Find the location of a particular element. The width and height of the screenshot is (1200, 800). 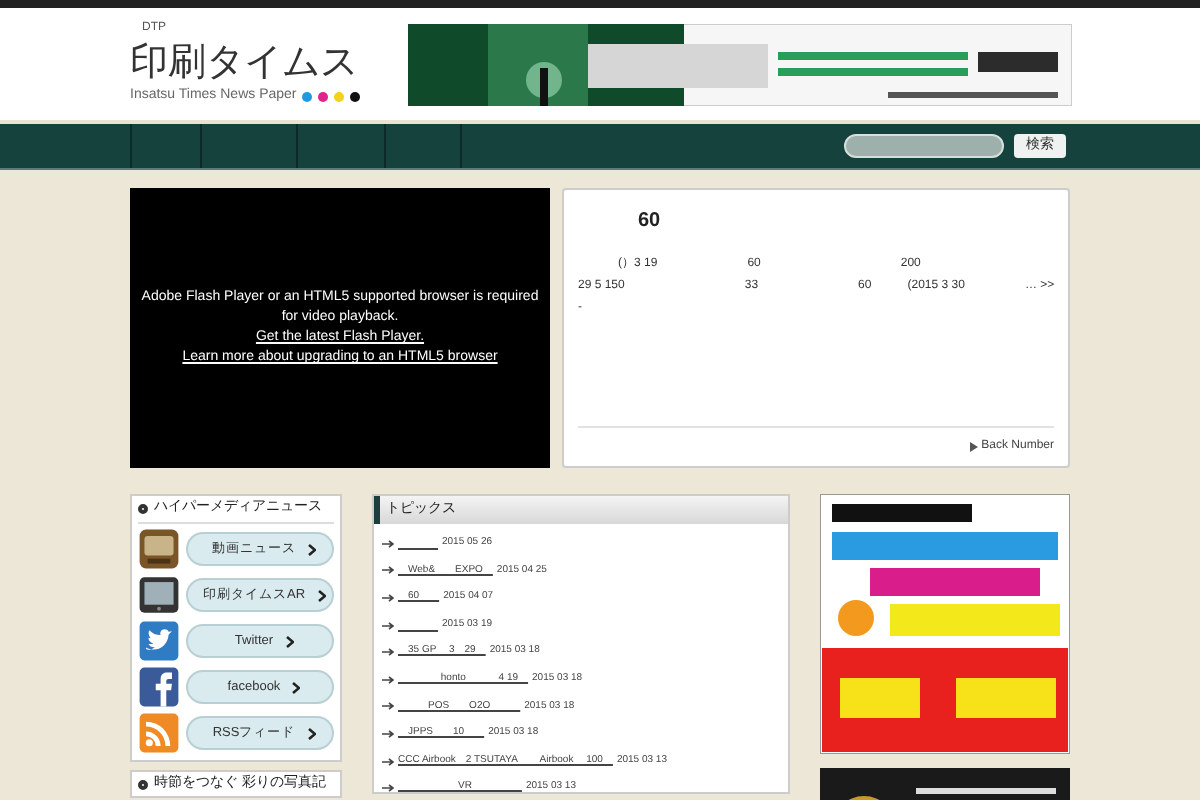

news-title: 60 is located at coordinates (650, 222).